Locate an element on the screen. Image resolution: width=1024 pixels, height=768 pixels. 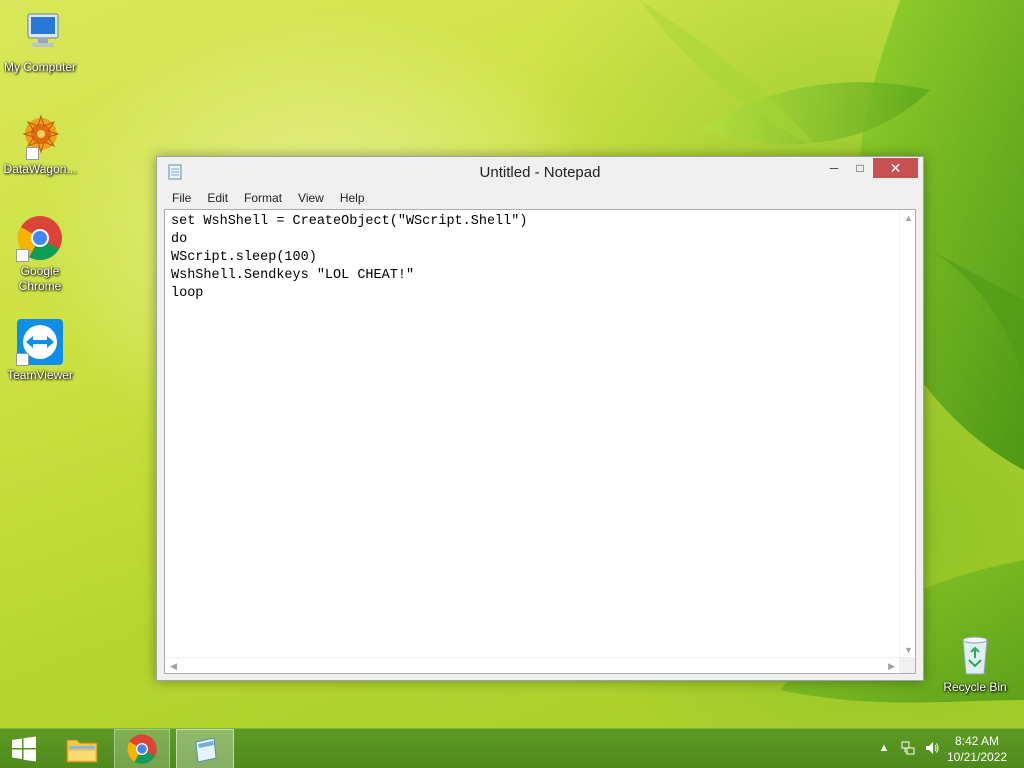
volume-icon is located at coordinates (932, 748).